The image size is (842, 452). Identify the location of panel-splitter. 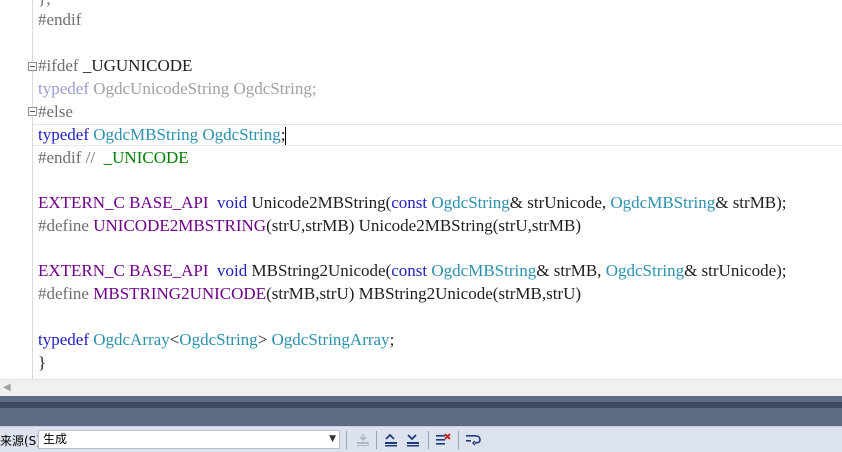
(421, 411).